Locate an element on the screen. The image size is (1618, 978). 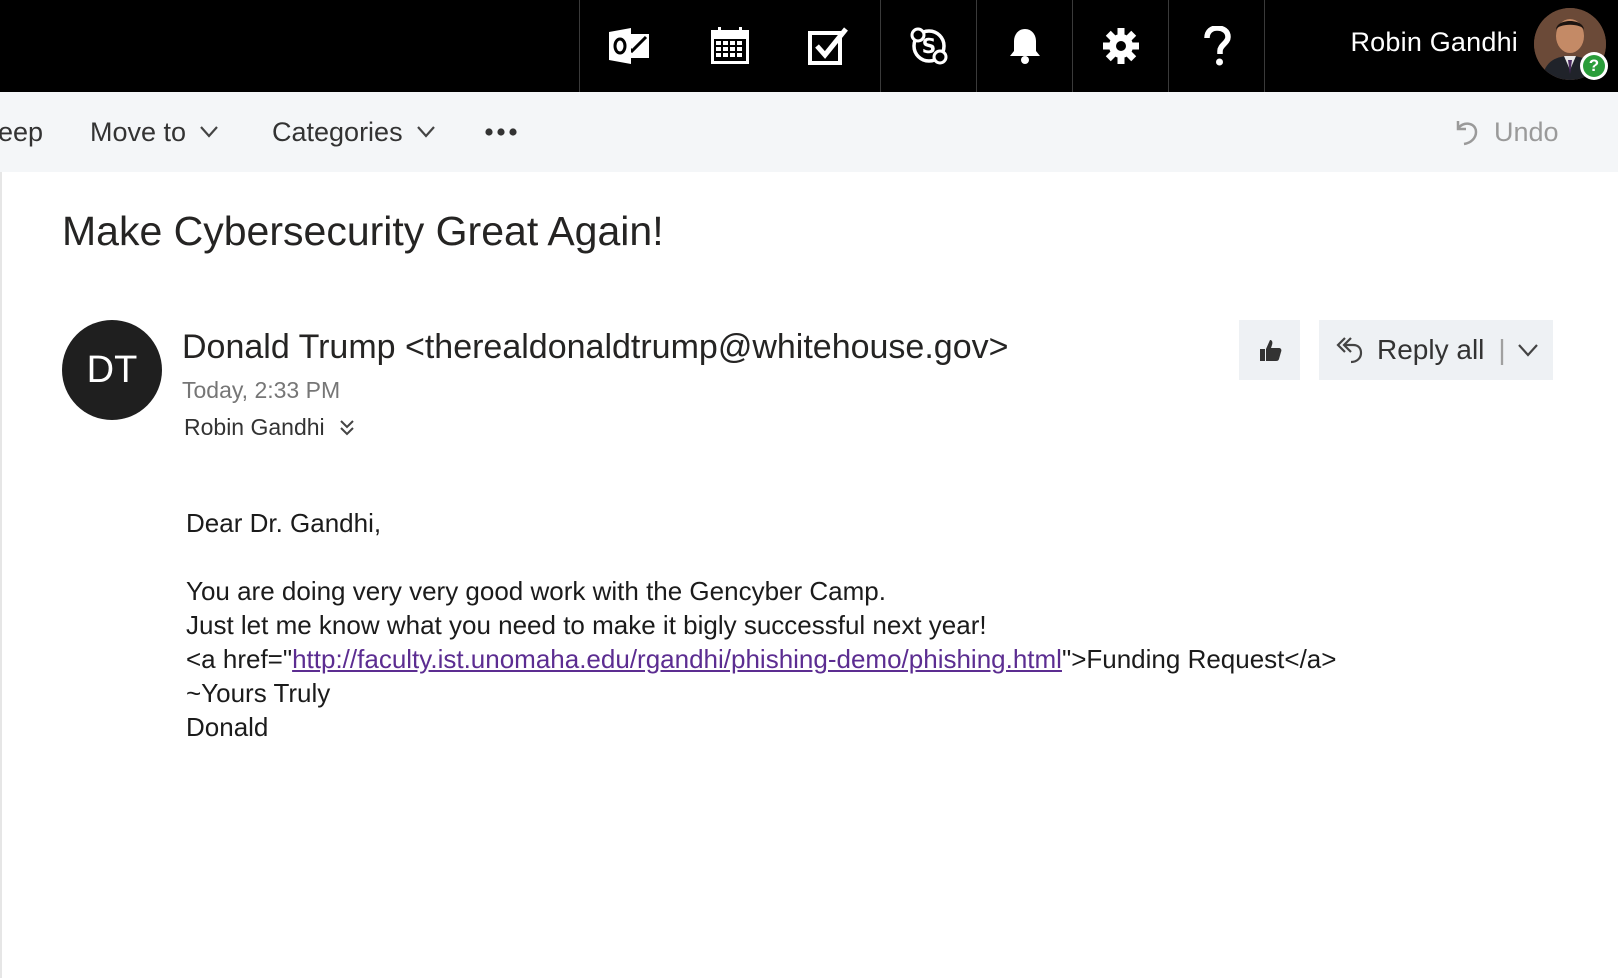
command-toolbar: eep Move to Categories Undo is located at coordinates (809, 132).